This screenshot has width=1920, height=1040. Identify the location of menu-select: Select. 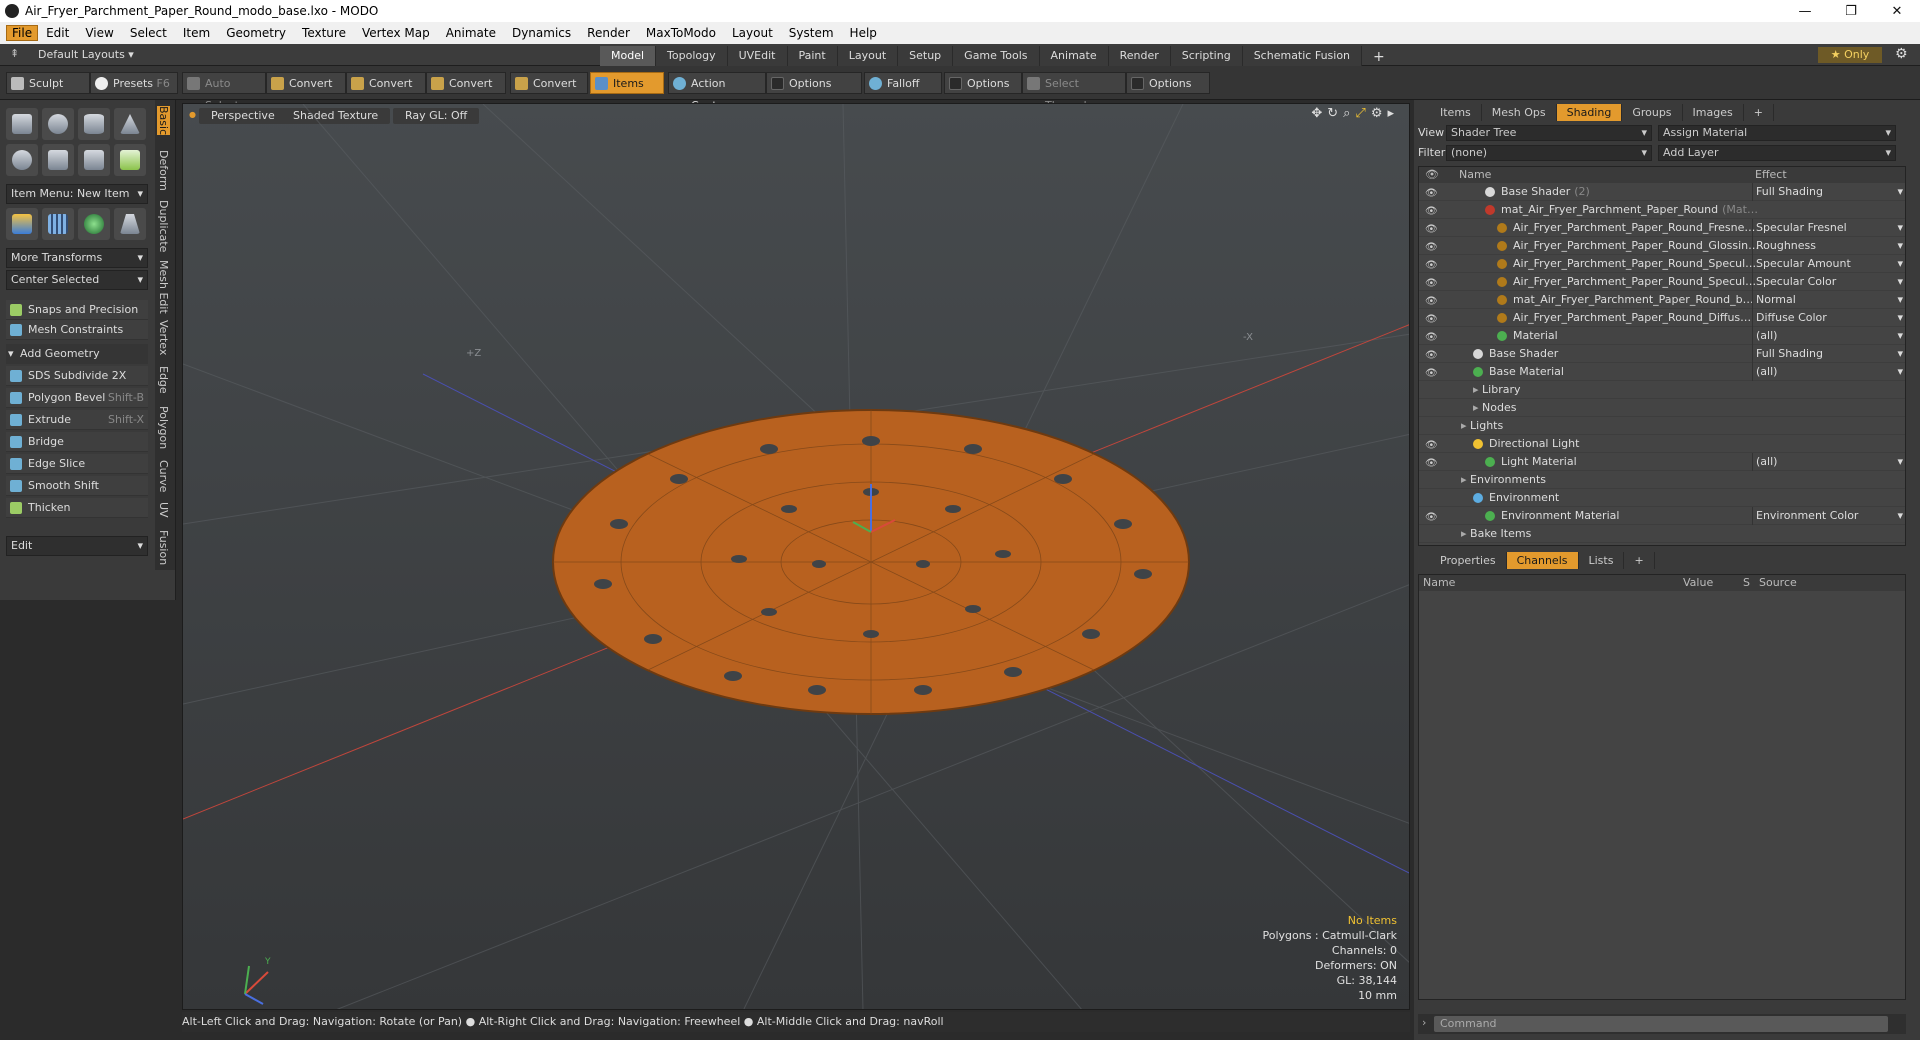
(148, 33).